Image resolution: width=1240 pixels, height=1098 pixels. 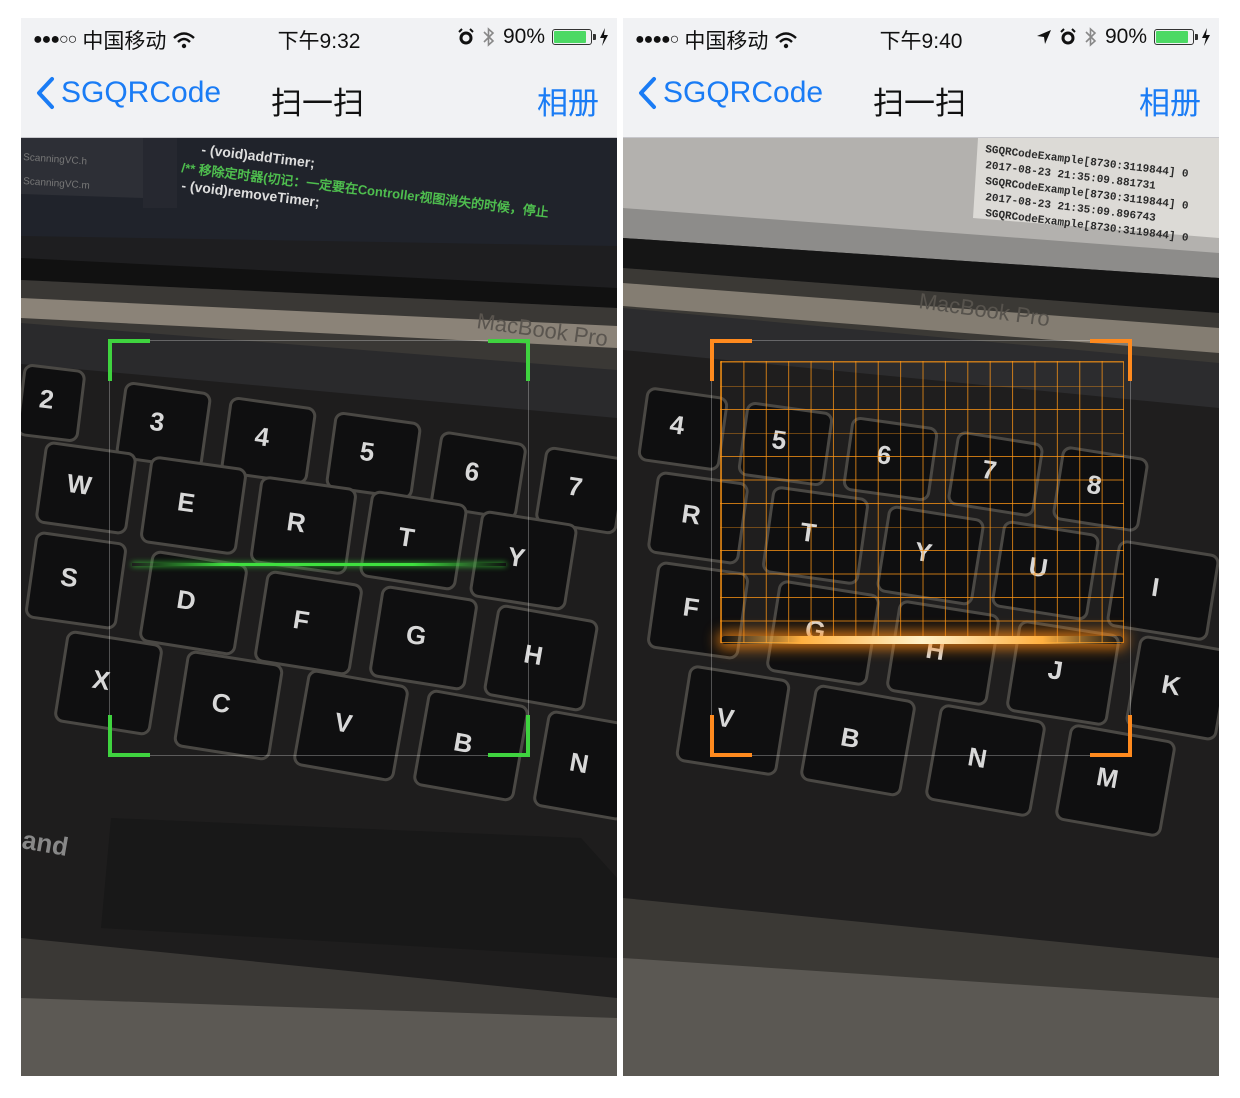 I want to click on status-bar: ●●●●○ 中国移动 下午9:40 90%, so click(x=921, y=37).